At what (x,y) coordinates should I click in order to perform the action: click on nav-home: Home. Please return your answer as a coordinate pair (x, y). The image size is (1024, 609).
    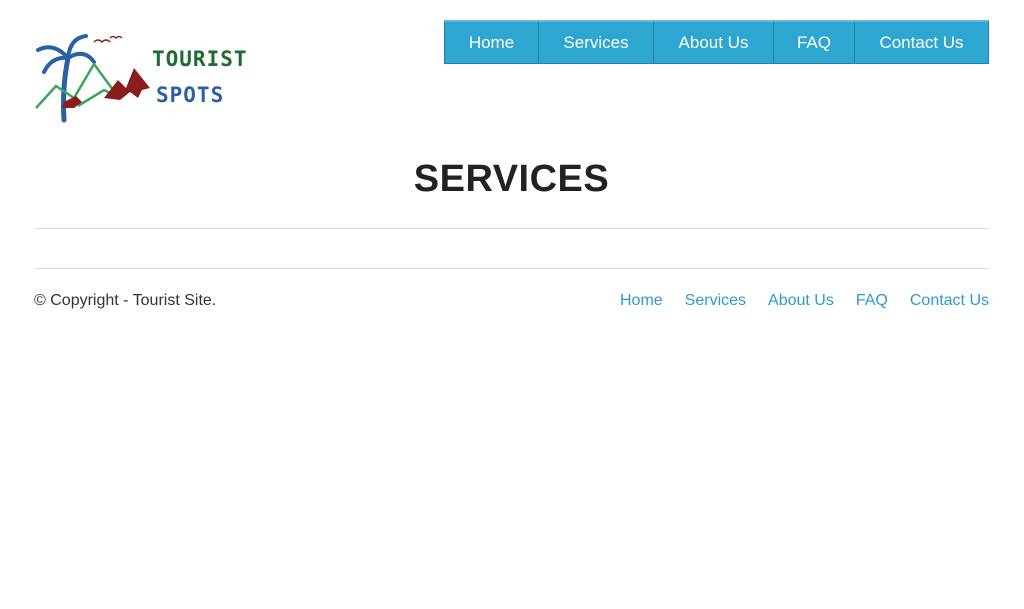
    Looking at the image, I should click on (492, 42).